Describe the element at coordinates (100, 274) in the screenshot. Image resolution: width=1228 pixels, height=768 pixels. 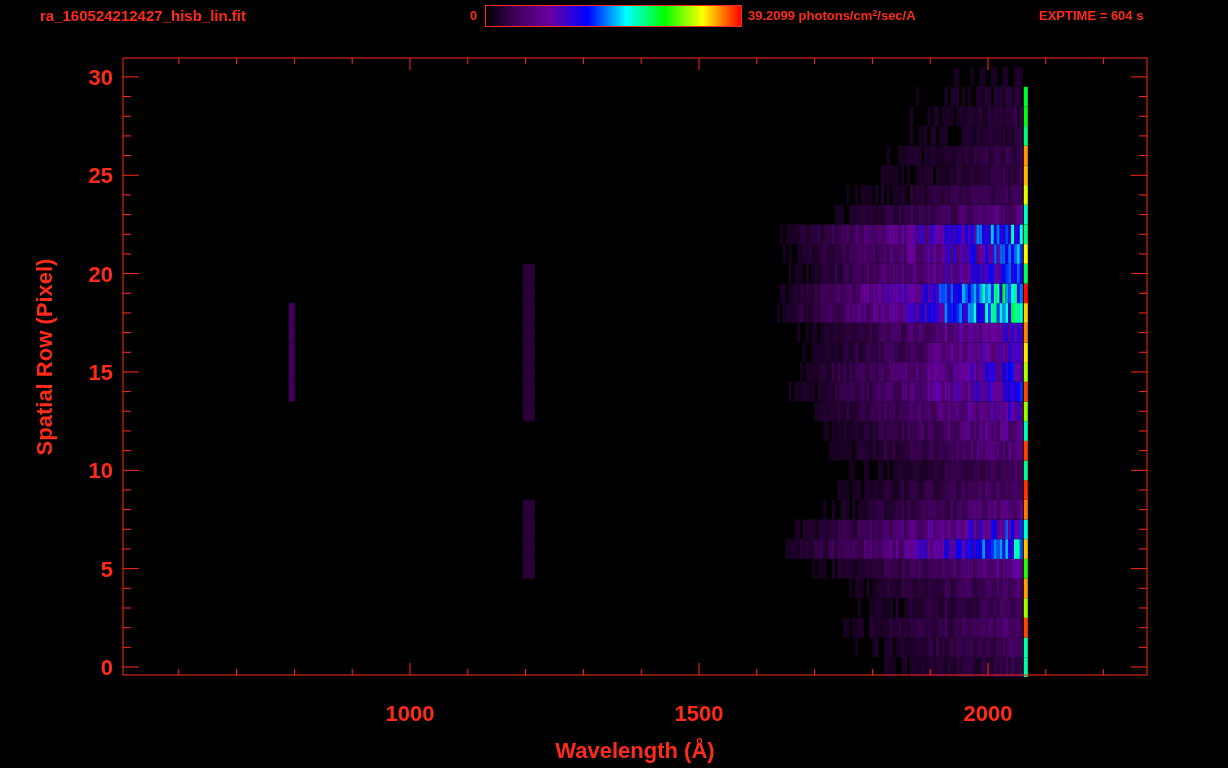
I see `y-tick-label: 20` at that location.